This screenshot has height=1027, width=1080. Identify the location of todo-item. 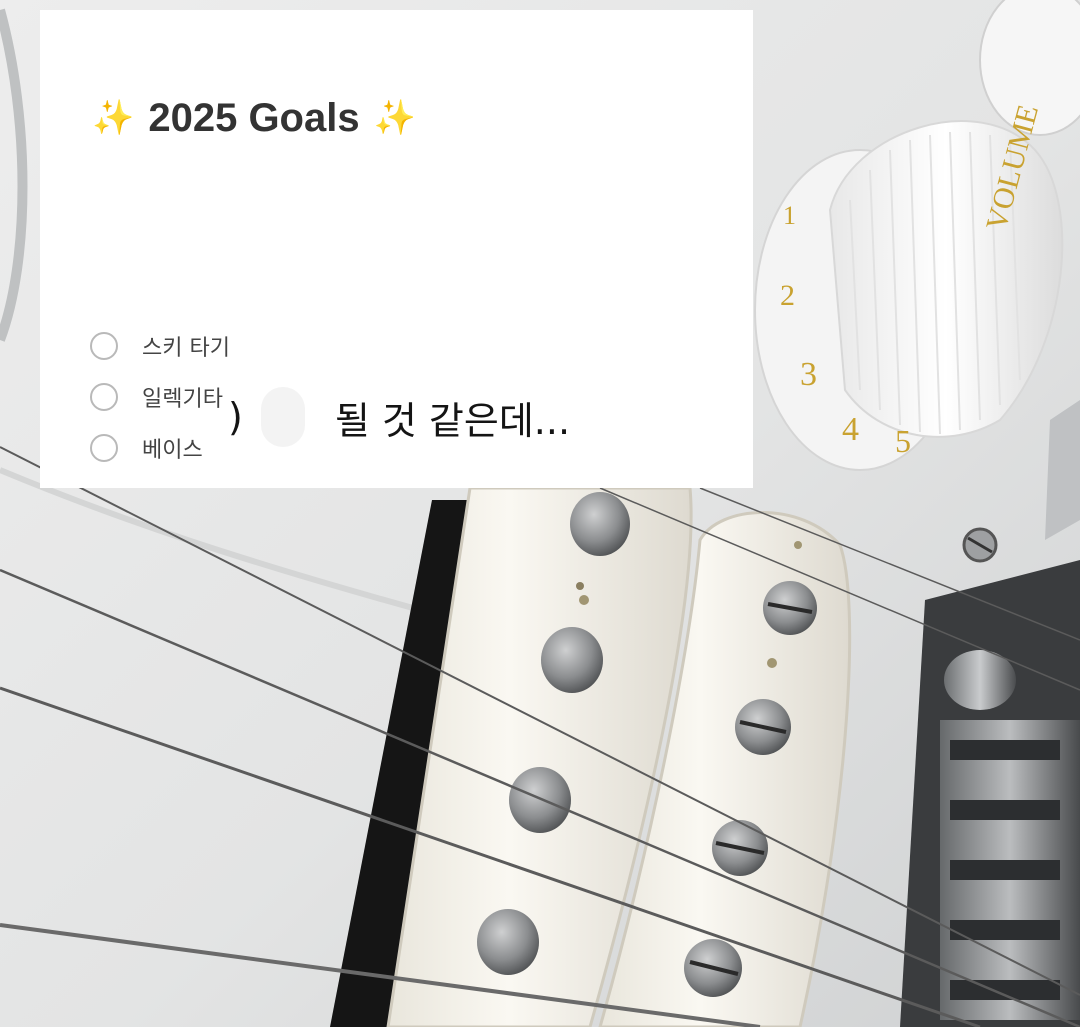
(160, 480).